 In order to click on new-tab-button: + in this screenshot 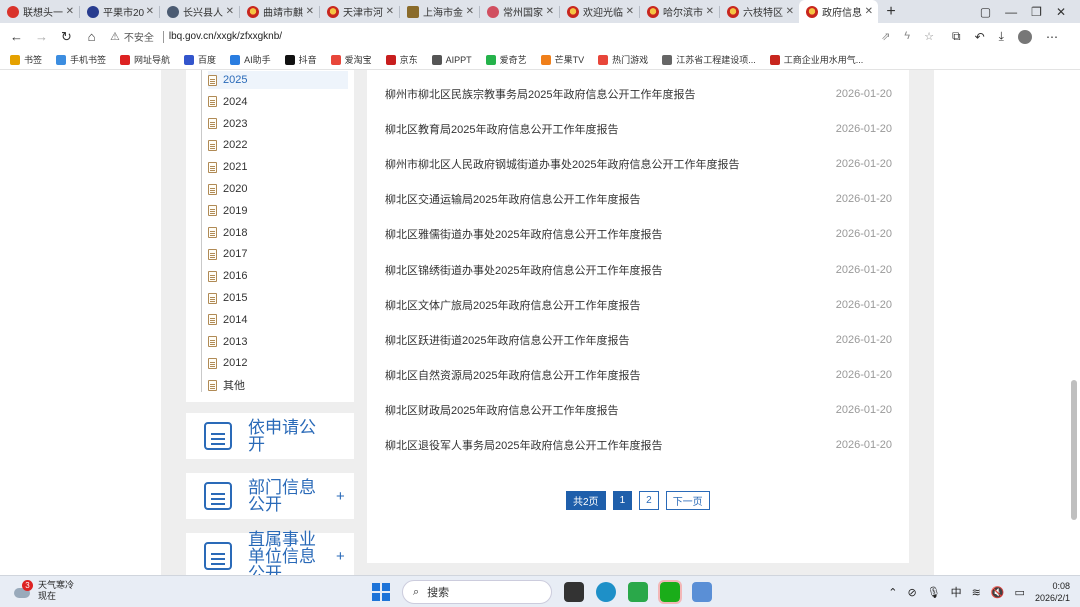, I will do `click(891, 11)`.